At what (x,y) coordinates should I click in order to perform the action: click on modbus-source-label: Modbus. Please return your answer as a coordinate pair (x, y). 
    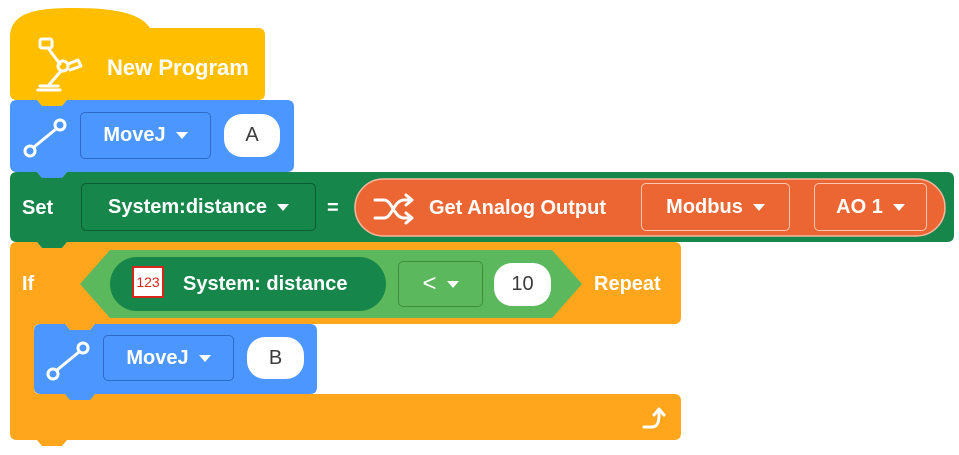
    Looking at the image, I should click on (704, 206).